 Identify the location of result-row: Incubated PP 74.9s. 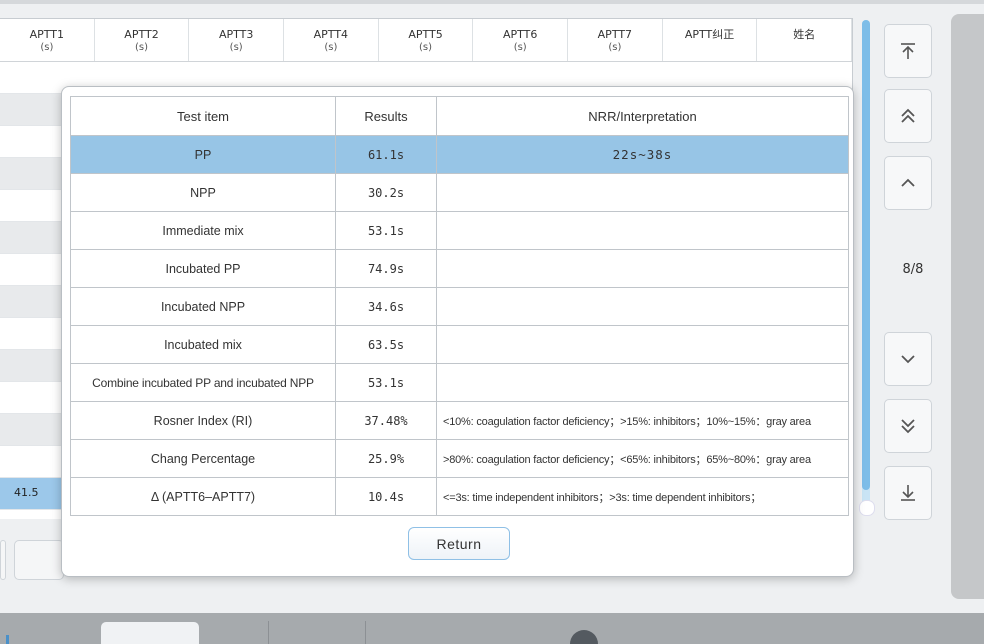
(459, 268).